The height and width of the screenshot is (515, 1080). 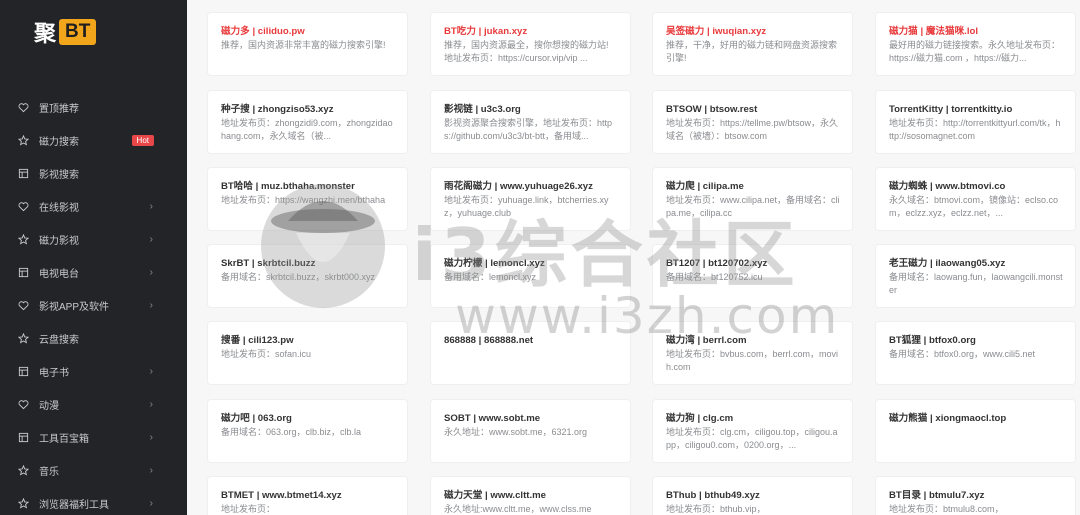 I want to click on sidebar-item-2: 影视搜索, so click(x=93, y=173).